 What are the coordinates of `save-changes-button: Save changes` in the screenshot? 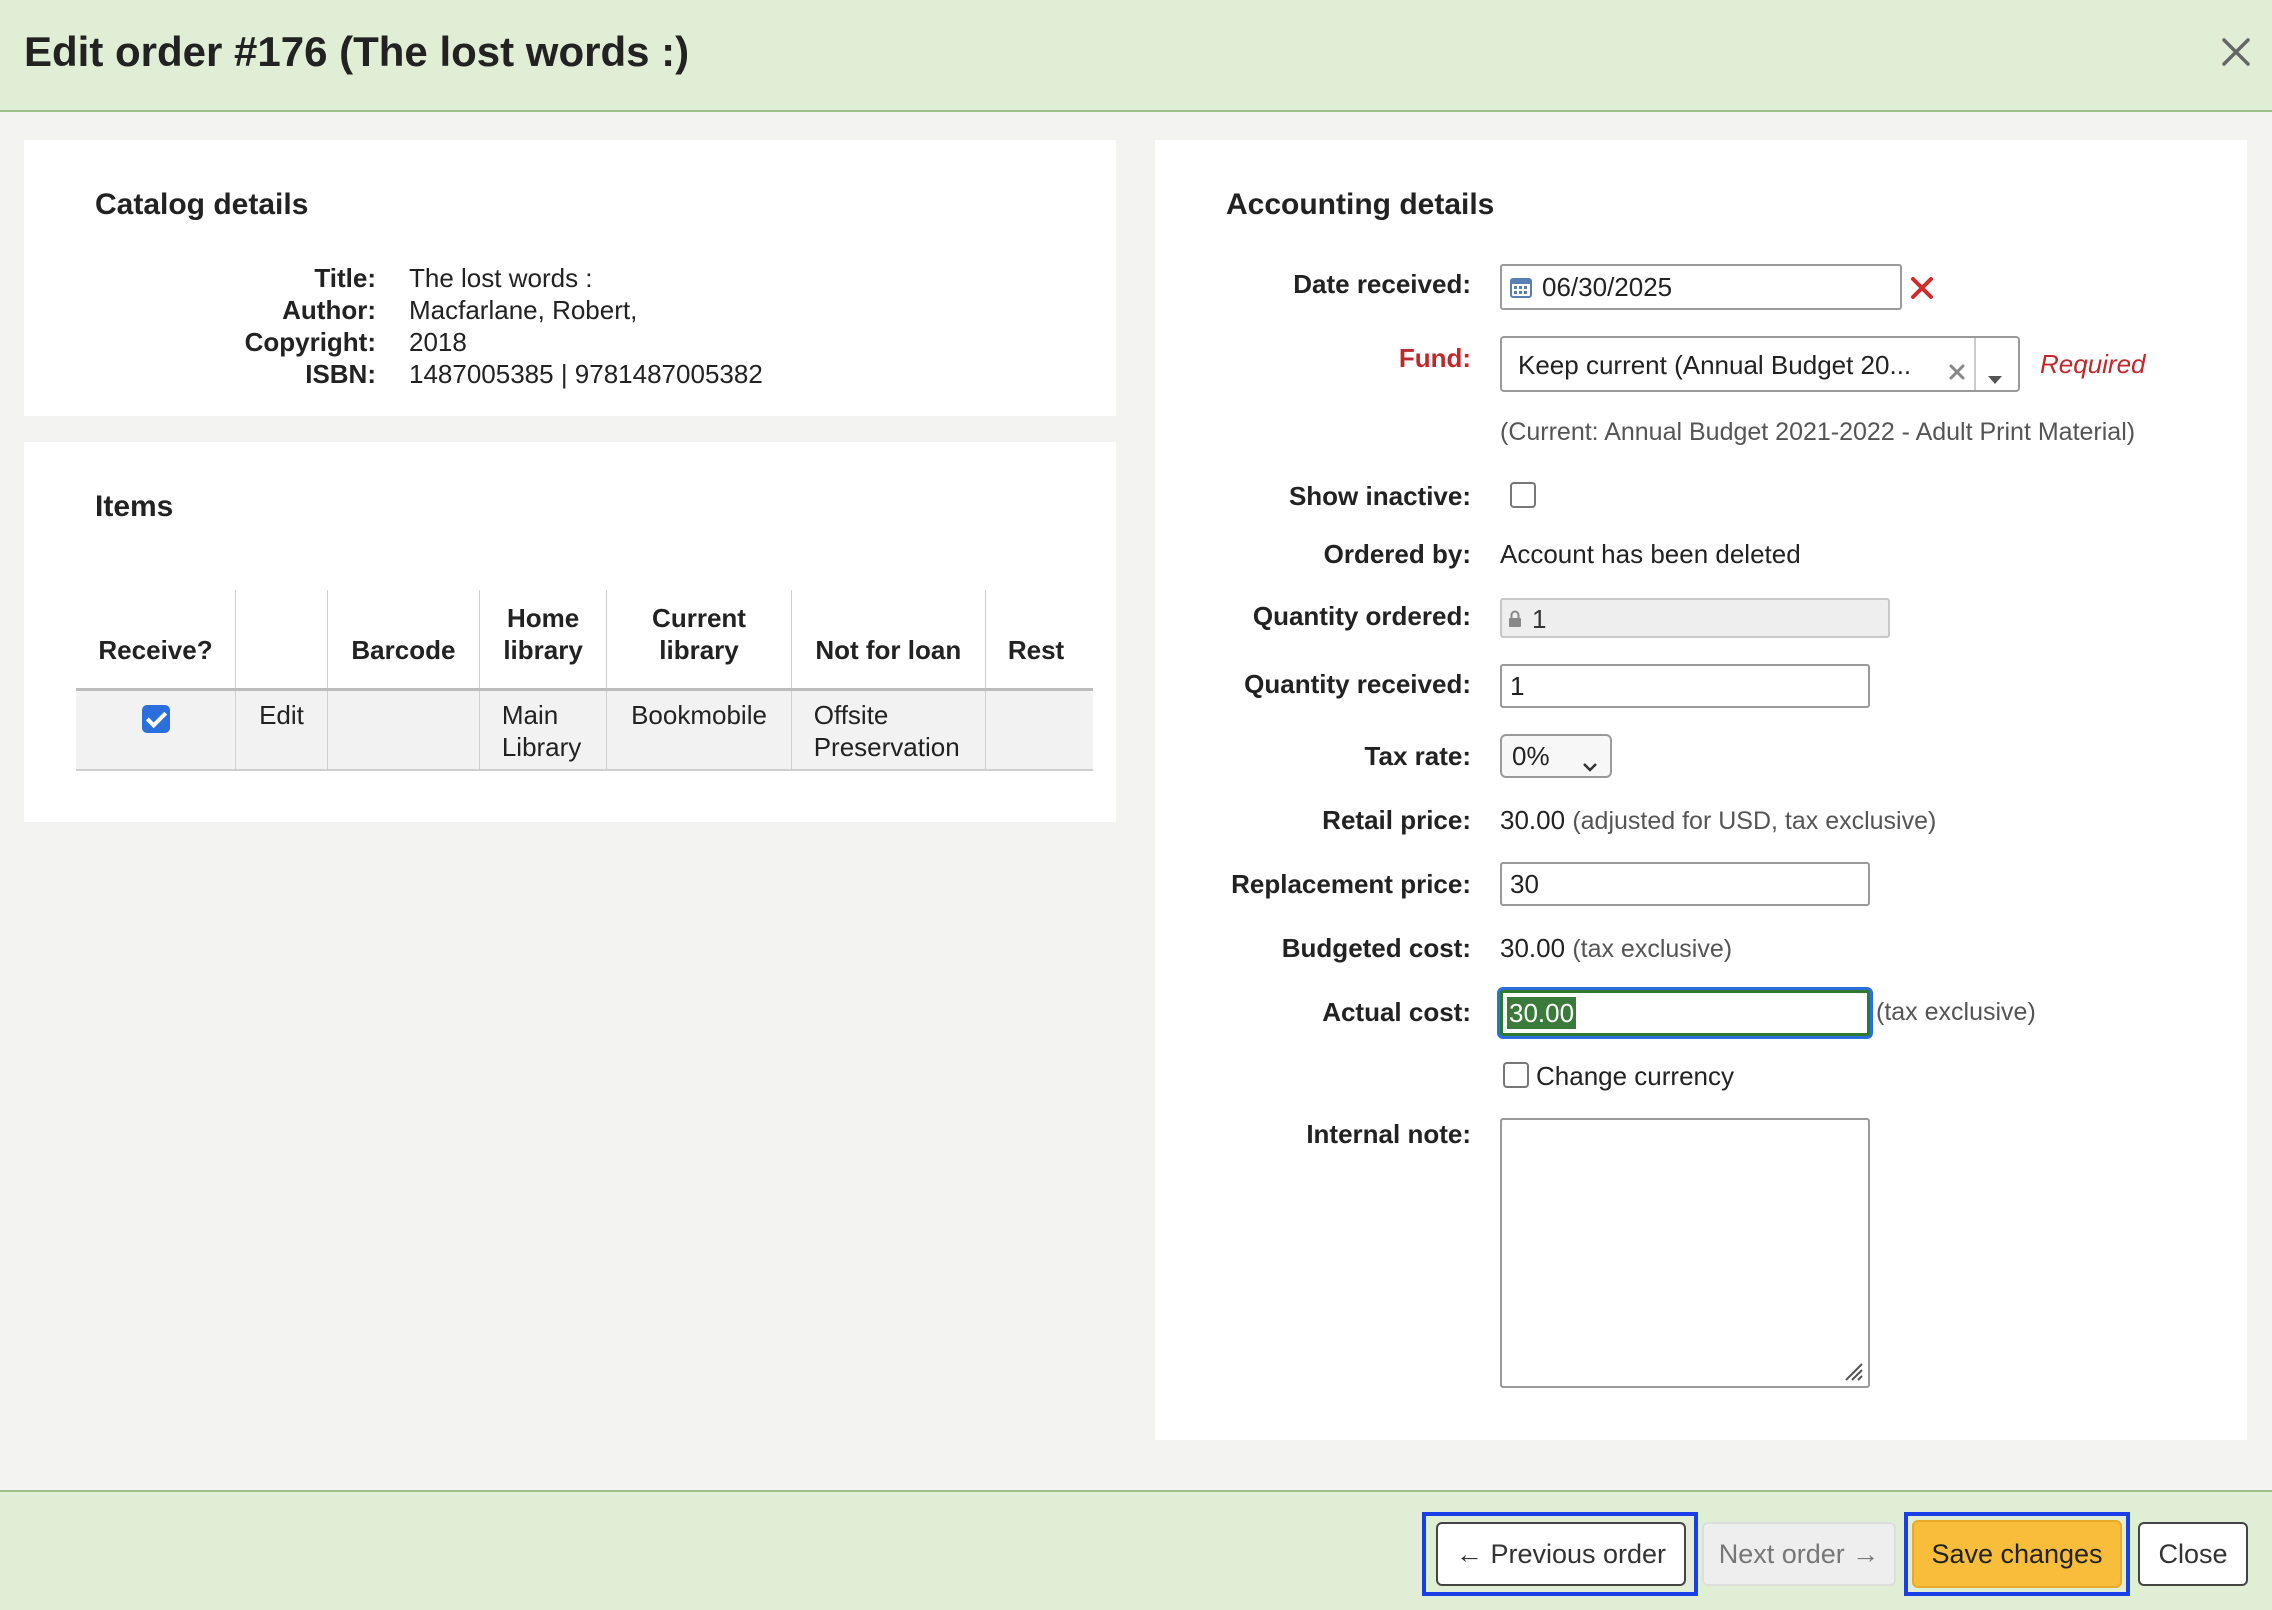 It's located at (2017, 1554).